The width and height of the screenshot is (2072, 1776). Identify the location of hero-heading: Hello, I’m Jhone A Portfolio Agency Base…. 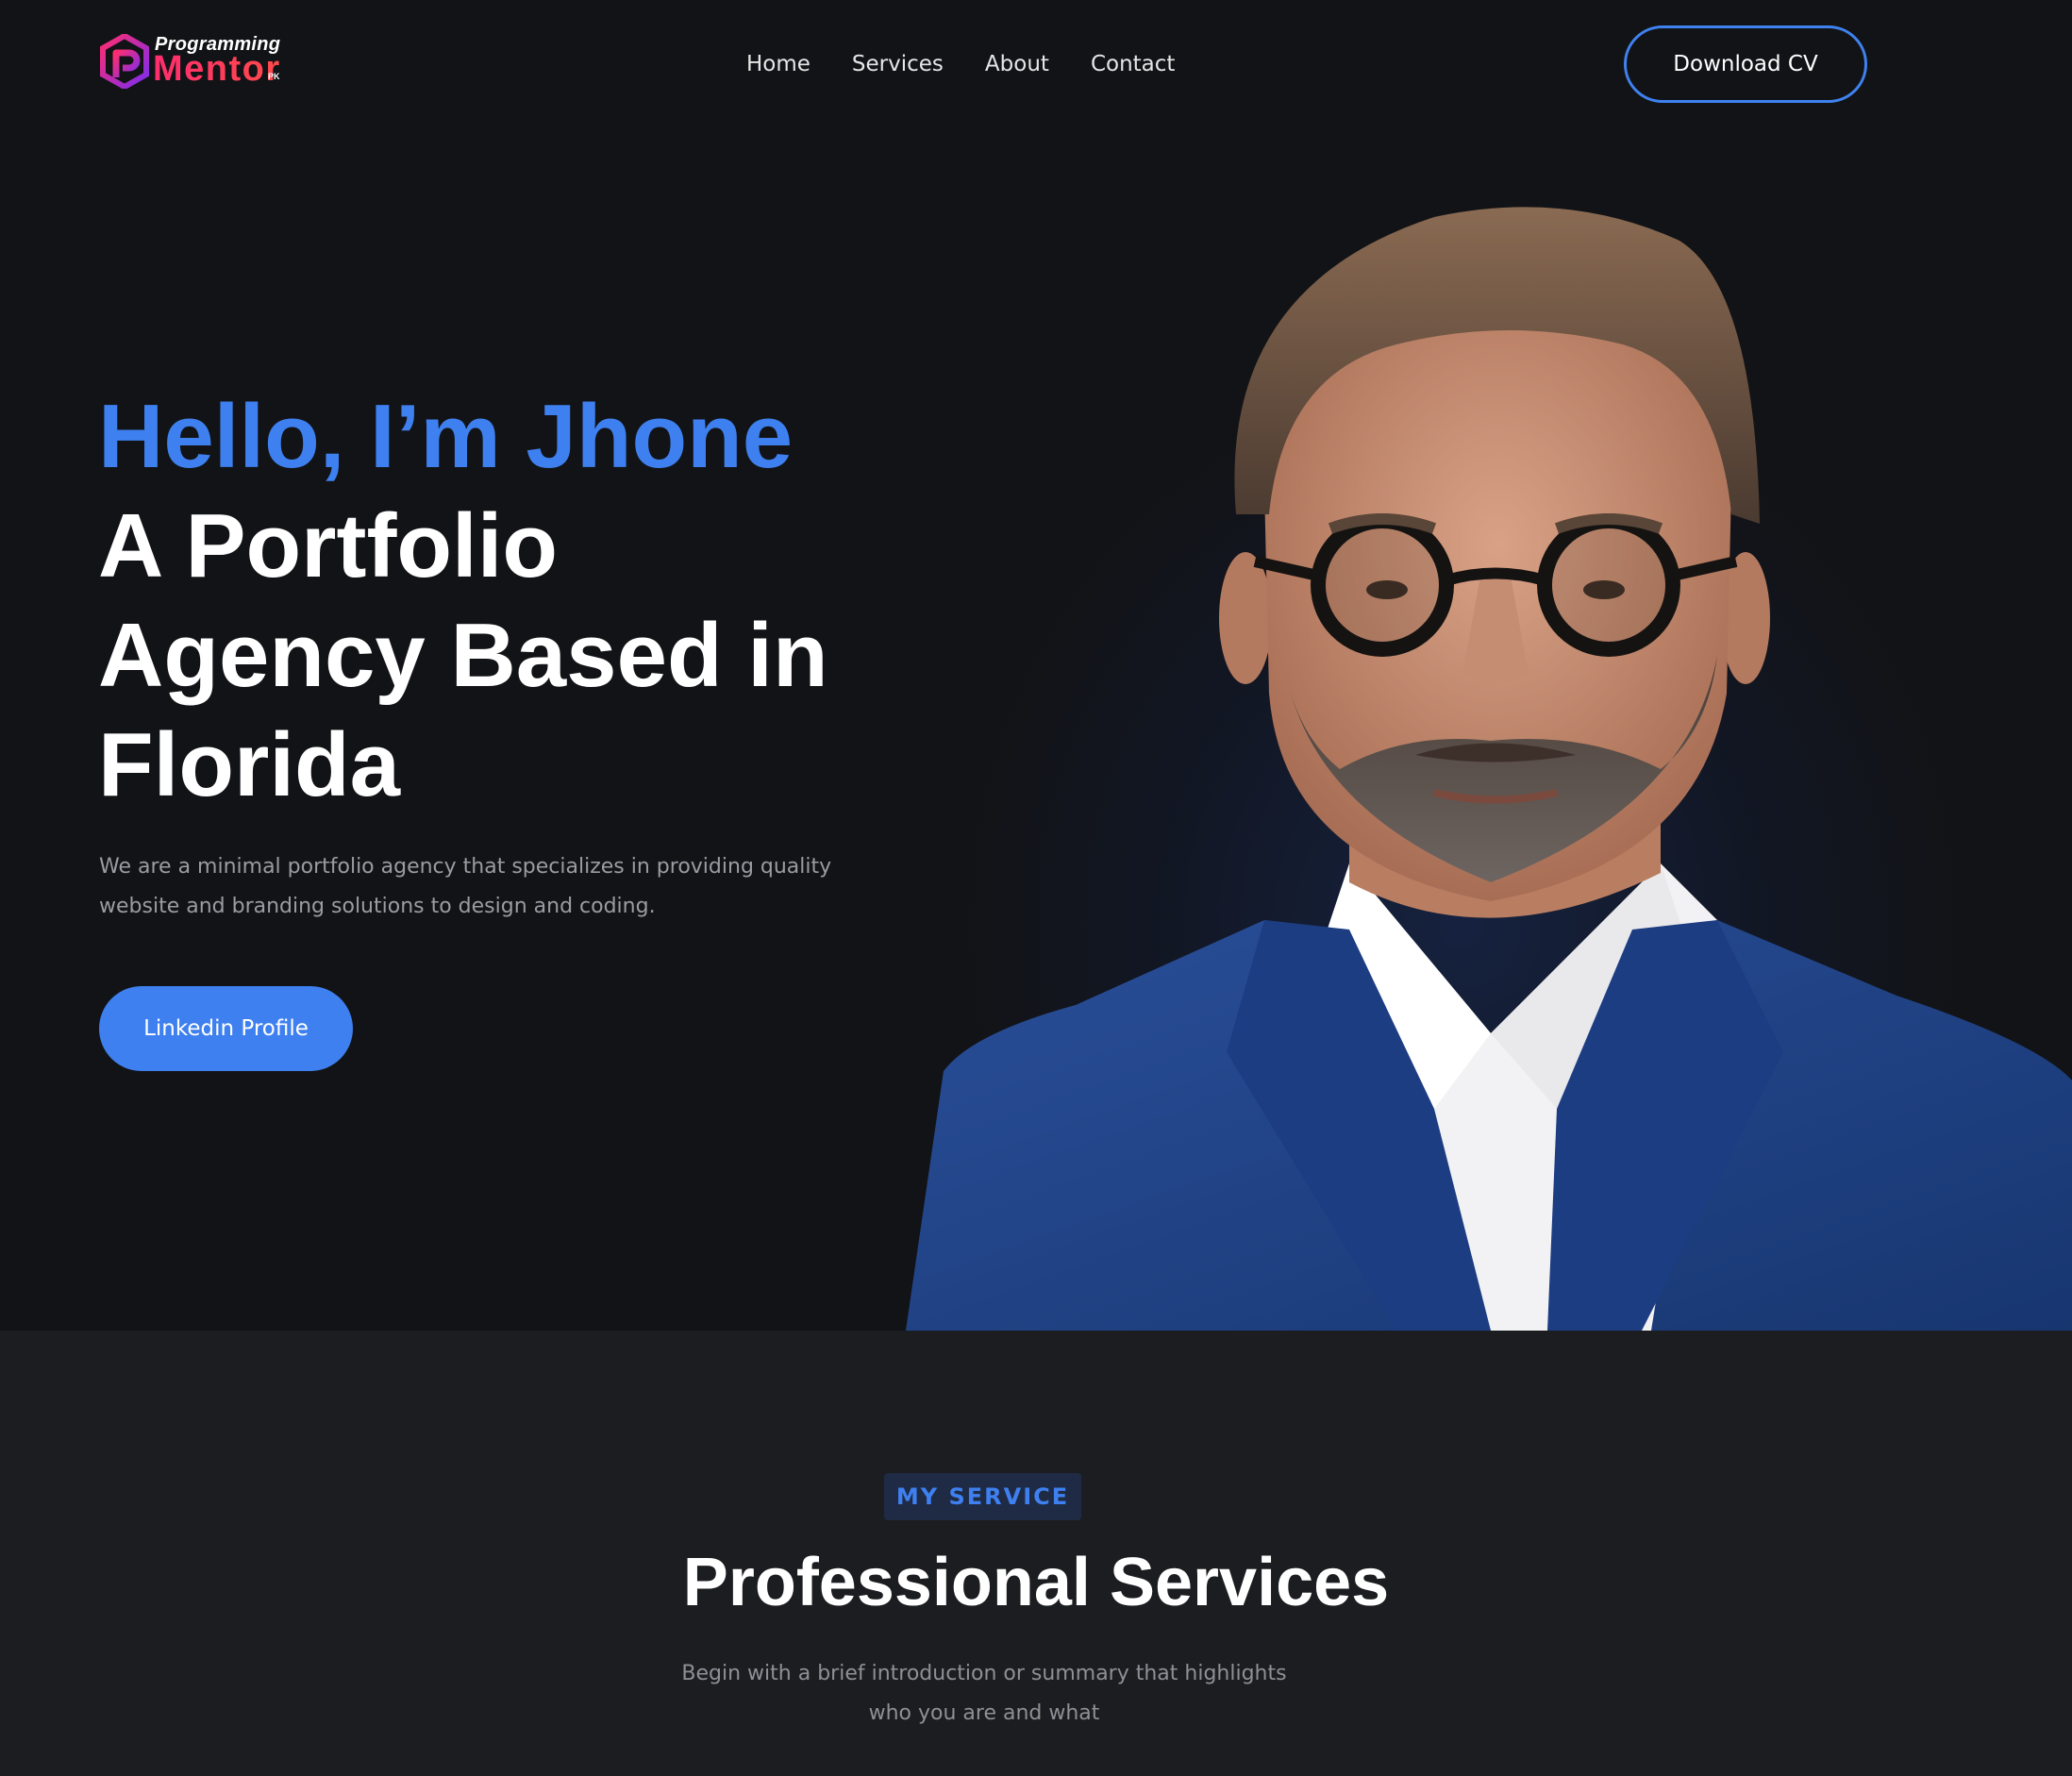
(463, 601).